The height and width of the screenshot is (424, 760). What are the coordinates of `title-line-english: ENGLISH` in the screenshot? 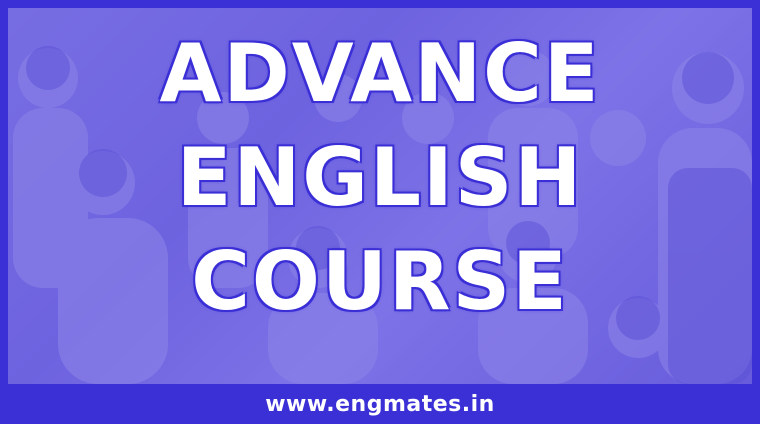 It's located at (380, 177).